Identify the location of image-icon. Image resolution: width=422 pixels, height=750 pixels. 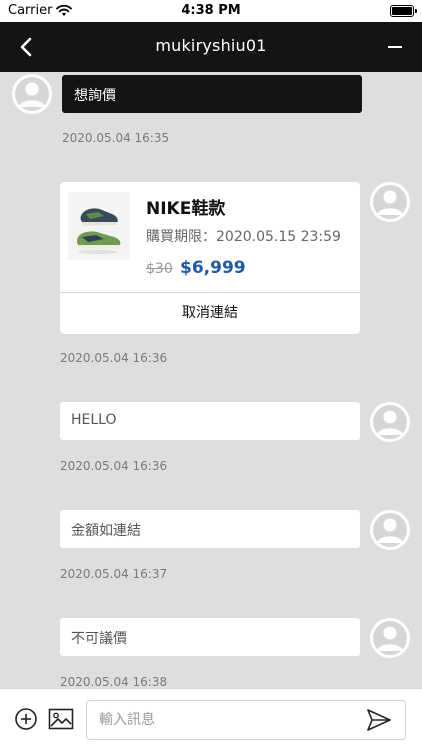
(61, 719).